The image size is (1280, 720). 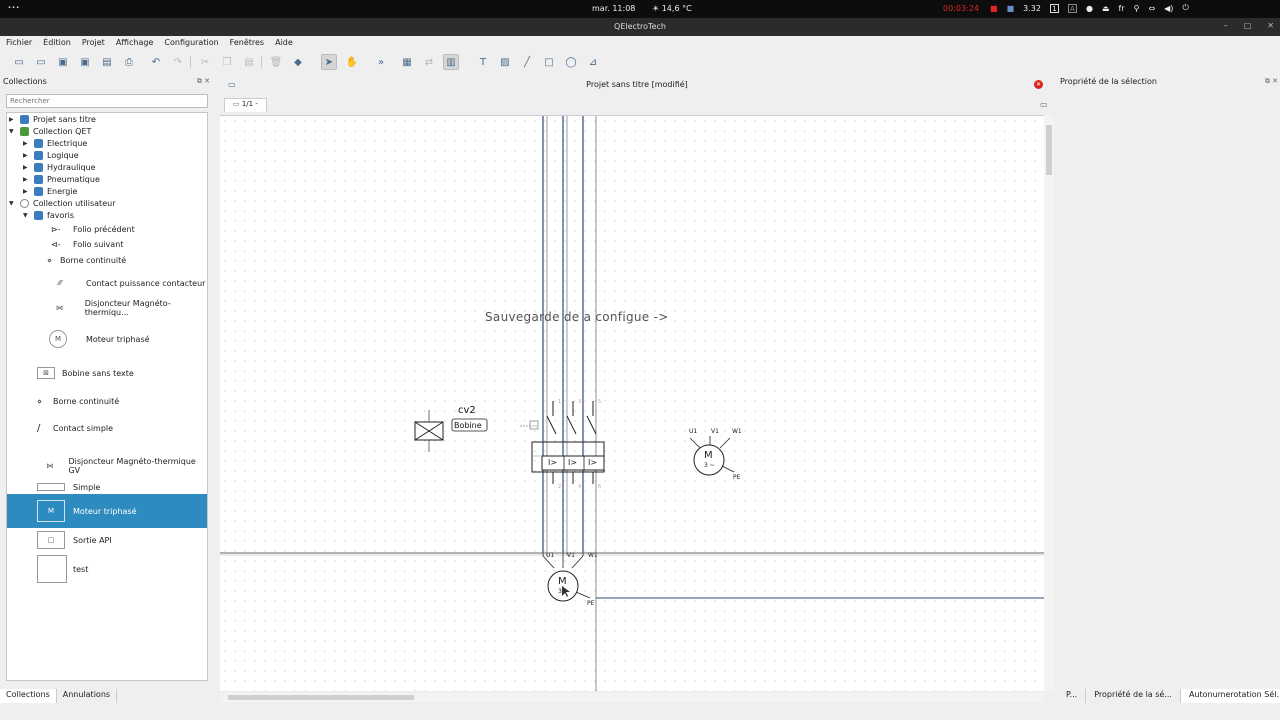 I want to click on folio-add-icon: ▭, so click(x=1044, y=104).